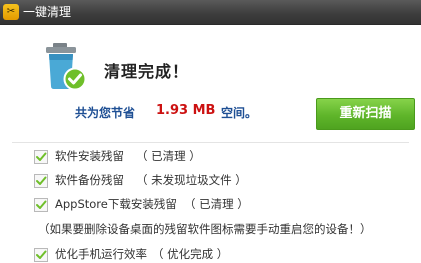  What do you see at coordinates (89, 180) in the screenshot?
I see `item-label: 软件备份残留` at bounding box center [89, 180].